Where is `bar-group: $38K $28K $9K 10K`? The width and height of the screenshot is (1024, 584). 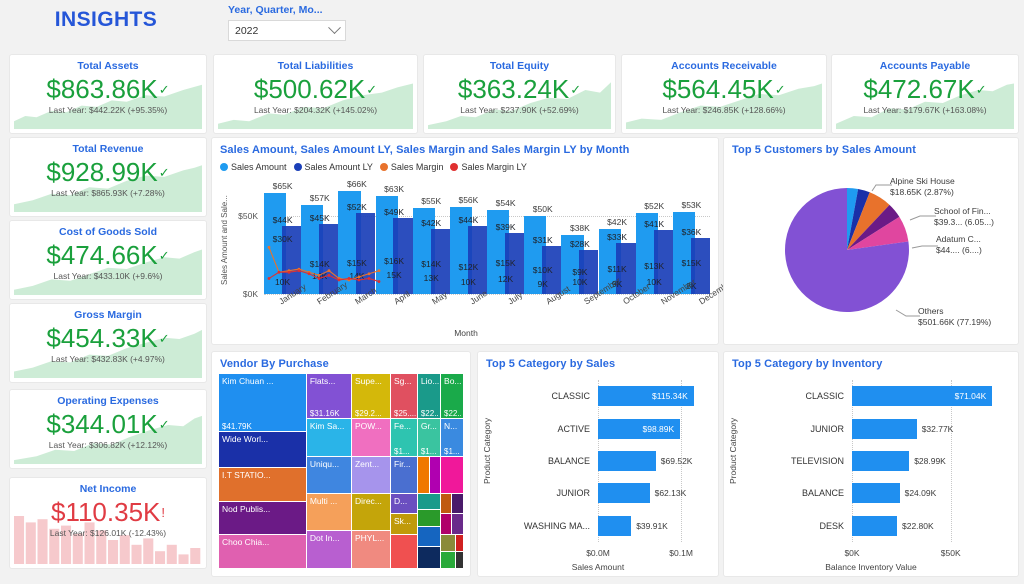 bar-group: $38K $28K $9K 10K is located at coordinates (580, 238).